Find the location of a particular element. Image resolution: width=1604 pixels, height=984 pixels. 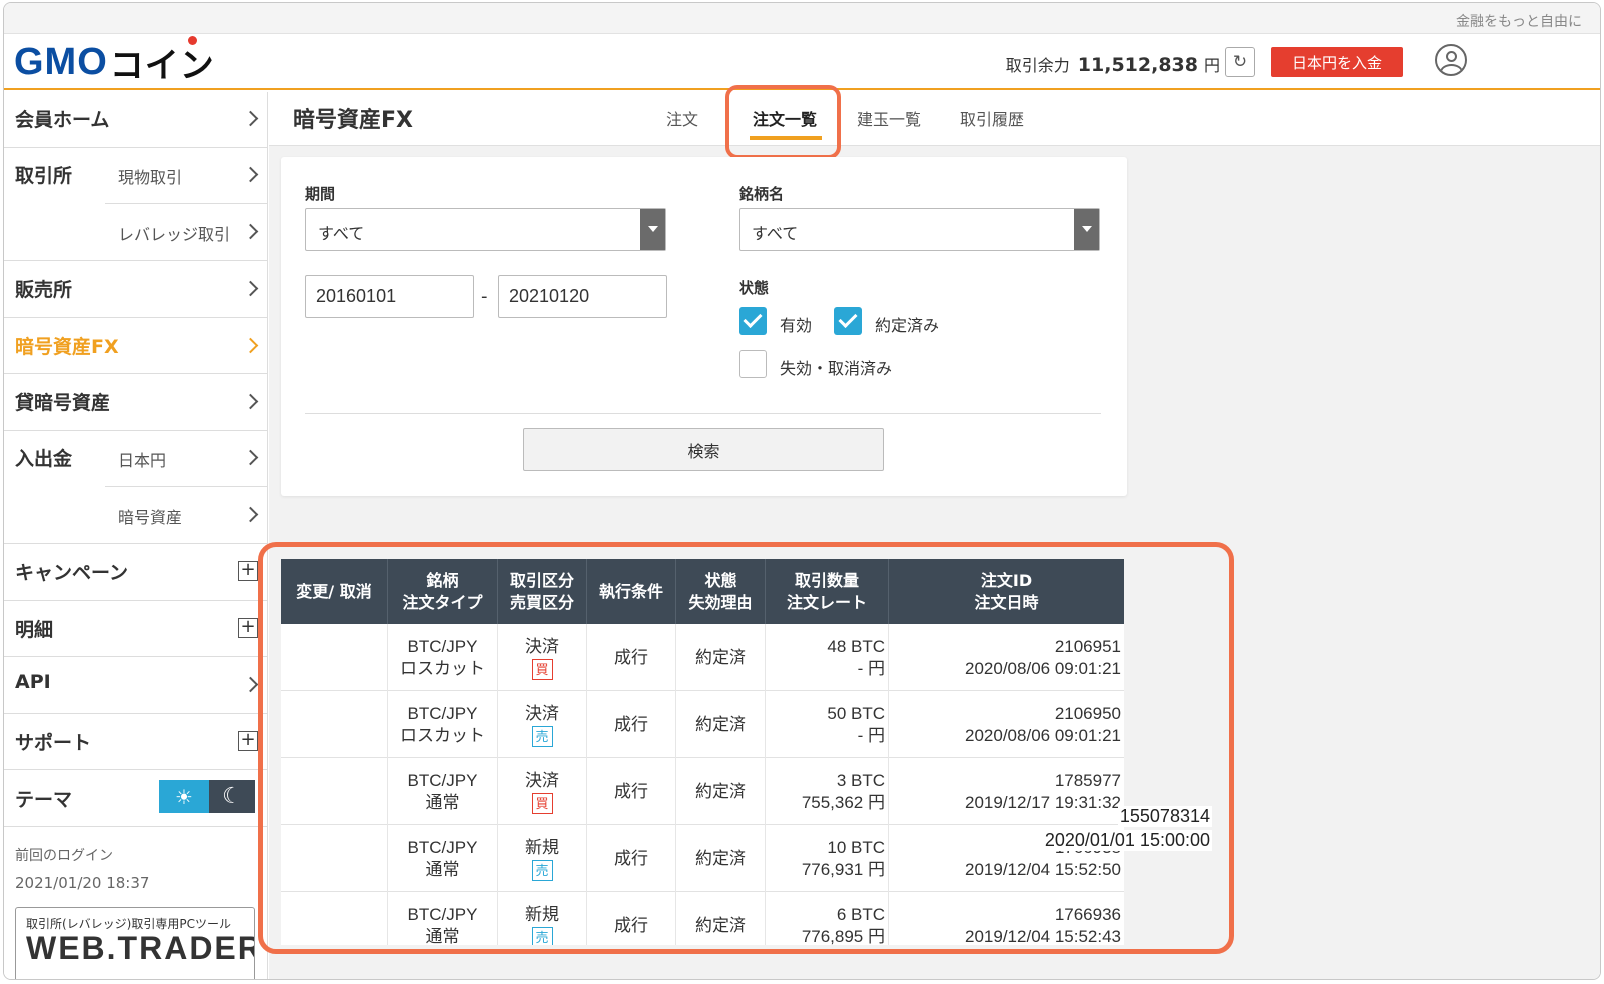

status-expired-label: 失効・取消済み is located at coordinates (836, 368).